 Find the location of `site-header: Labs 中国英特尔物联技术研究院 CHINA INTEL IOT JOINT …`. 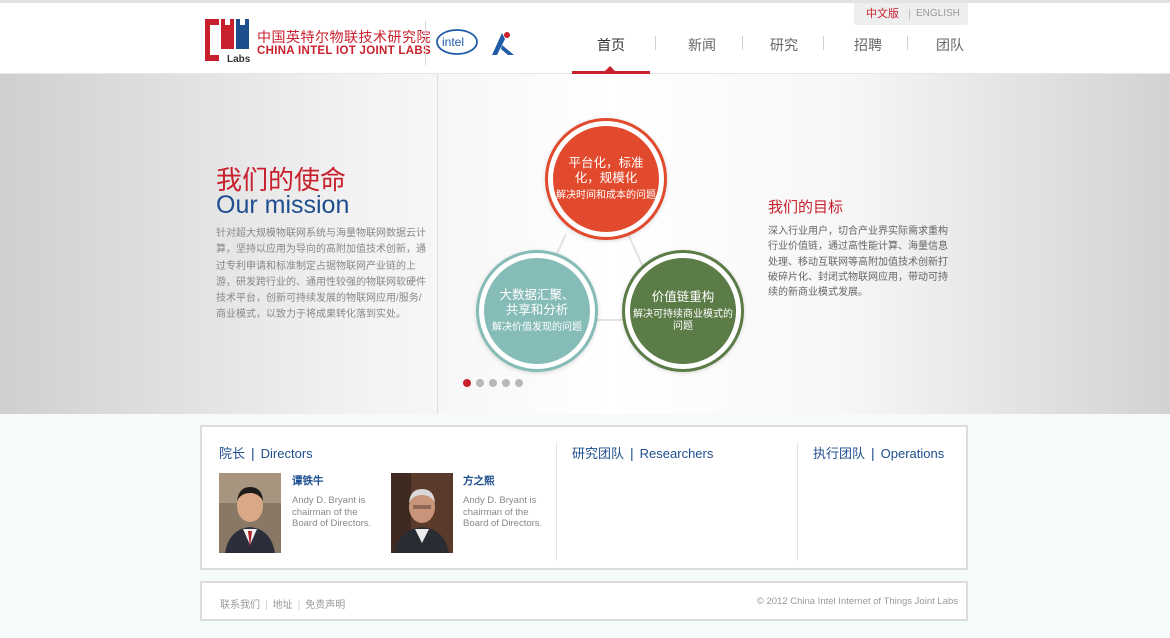

site-header: Labs 中国英特尔物联技术研究院 CHINA INTEL IOT JOINT … is located at coordinates (585, 38).